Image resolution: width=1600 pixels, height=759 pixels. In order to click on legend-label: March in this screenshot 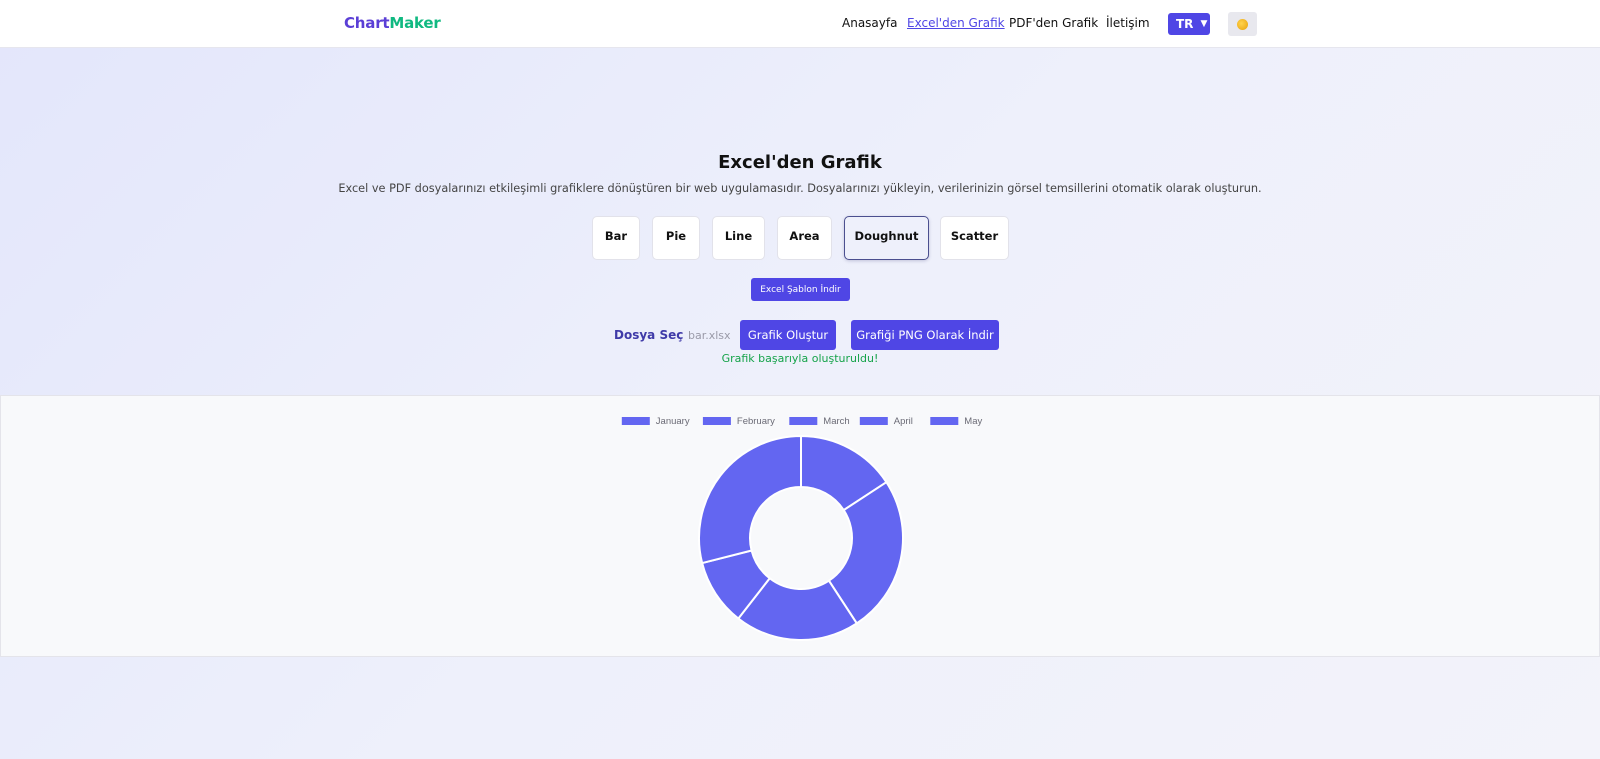, I will do `click(836, 421)`.